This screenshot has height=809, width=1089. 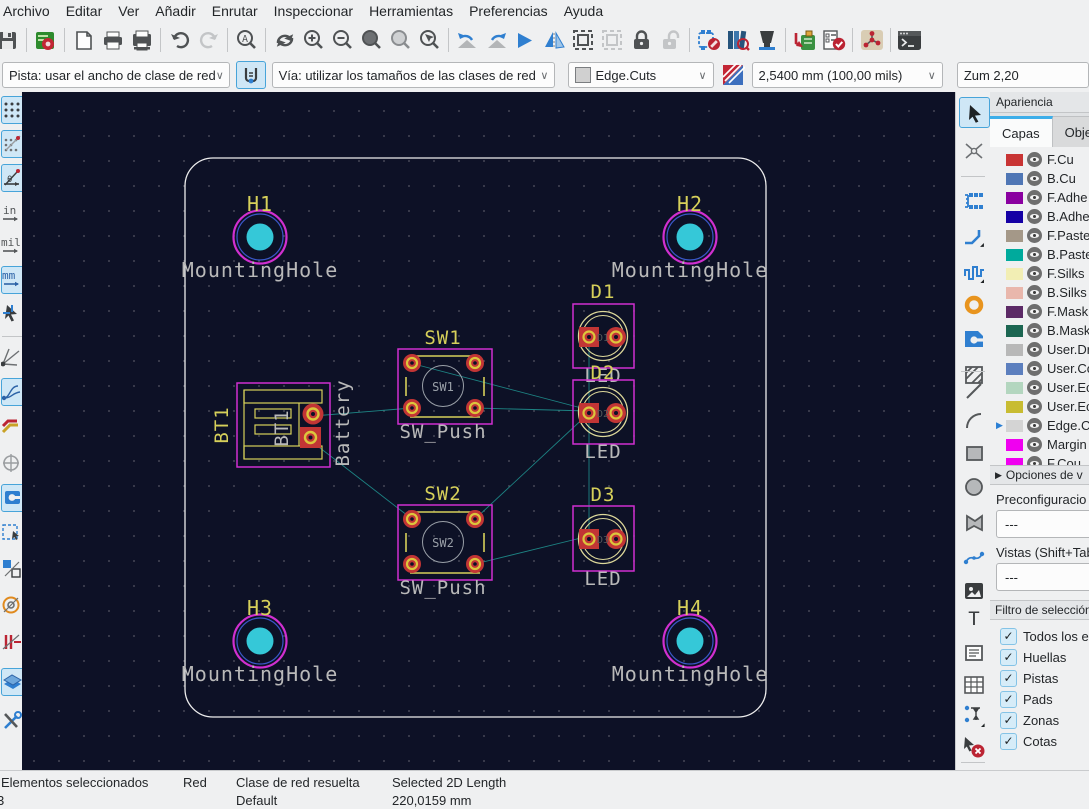 I want to click on draw-circle-icon, so click(x=973, y=486).